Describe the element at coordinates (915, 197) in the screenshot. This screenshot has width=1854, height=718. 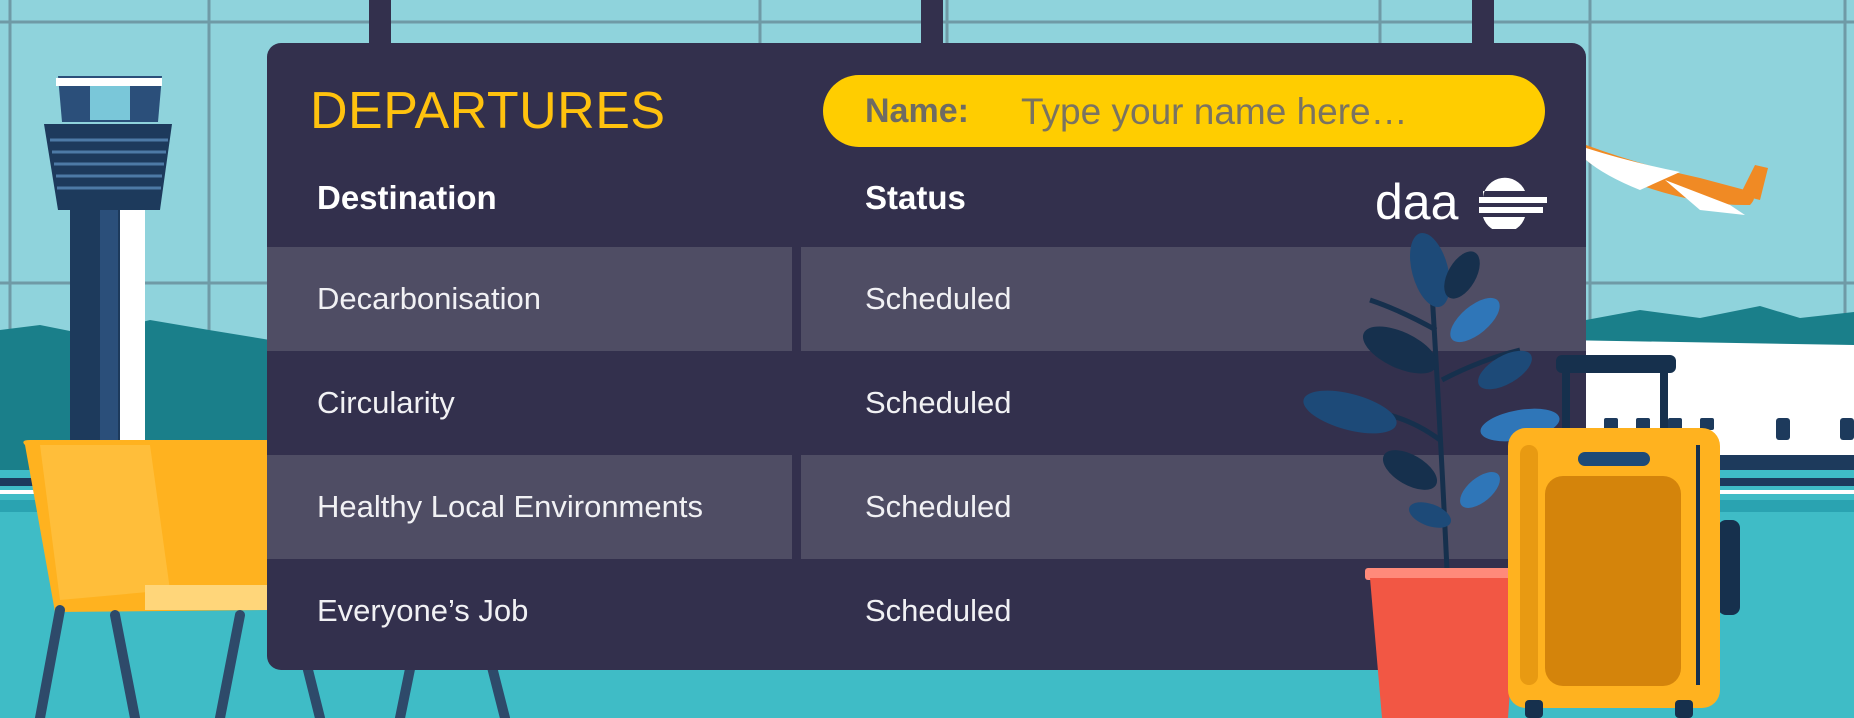
I see `column-header-status: Status` at that location.